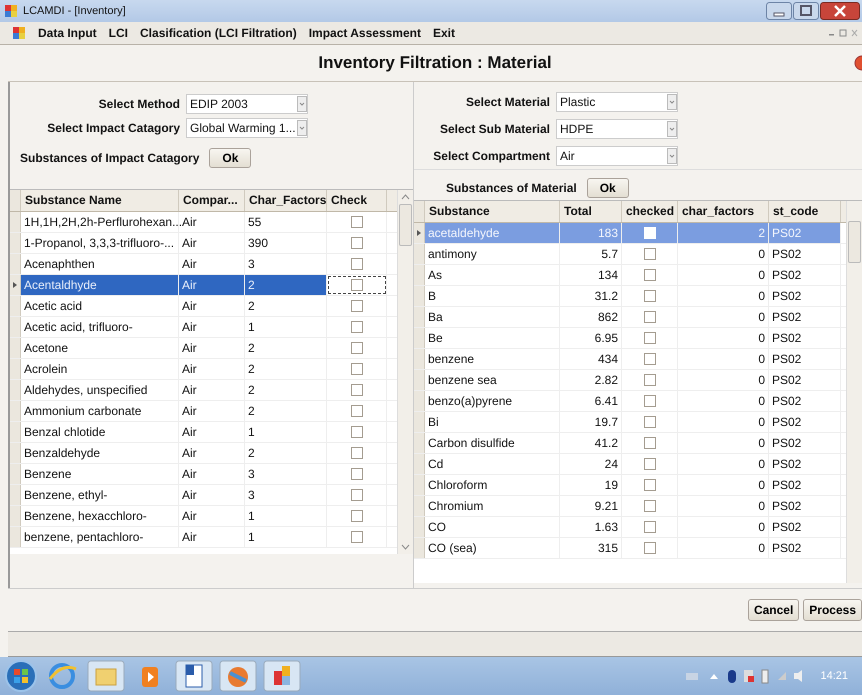  Describe the element at coordinates (203, 285) in the screenshot. I see `table-row: Acentaldhyde Air 2` at that location.